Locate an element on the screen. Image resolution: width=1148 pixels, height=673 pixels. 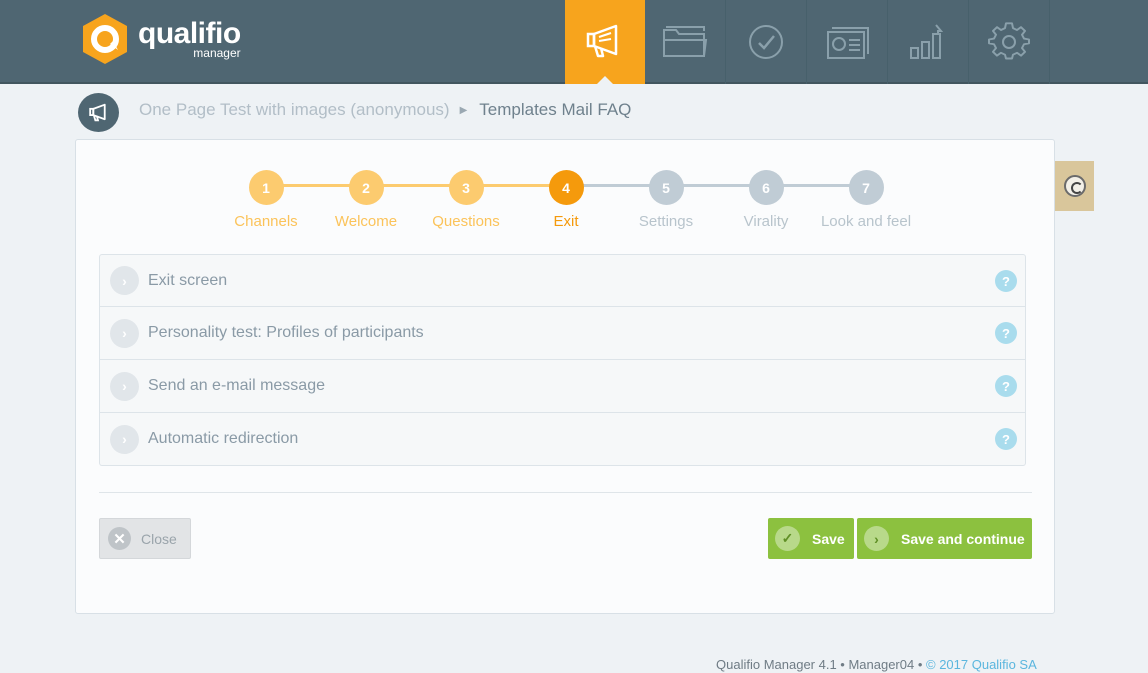
side-panel-toggle is located at coordinates (1074, 186).